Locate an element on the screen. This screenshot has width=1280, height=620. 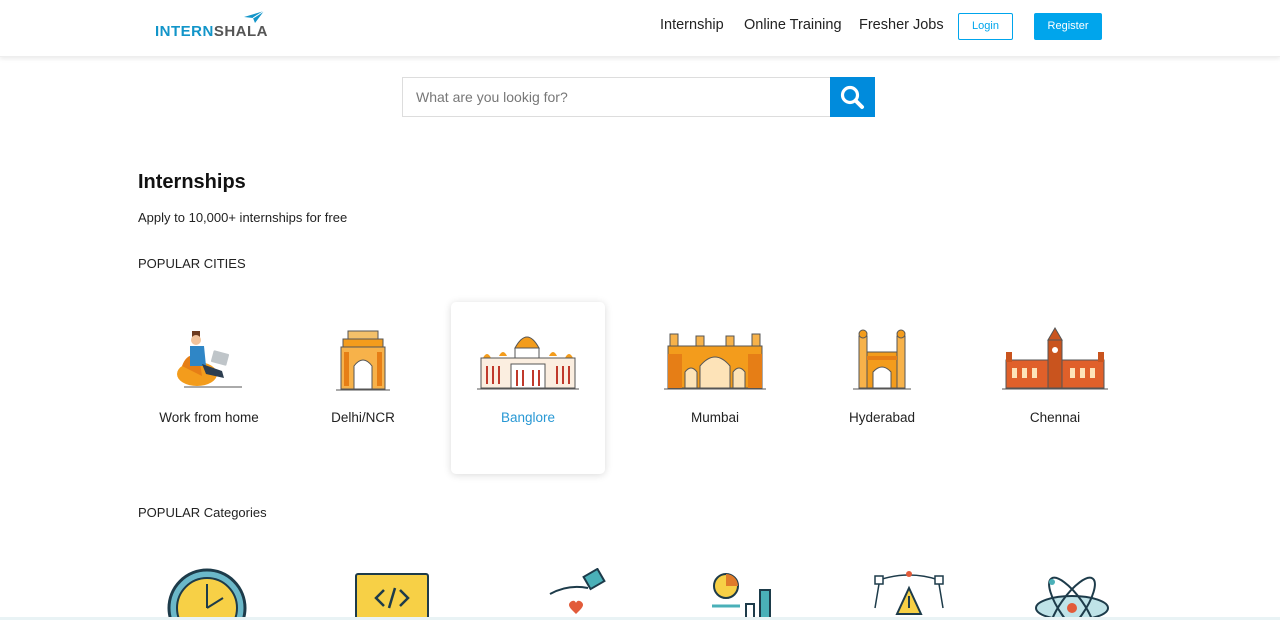
chart-icon is located at coordinates (741, 596).